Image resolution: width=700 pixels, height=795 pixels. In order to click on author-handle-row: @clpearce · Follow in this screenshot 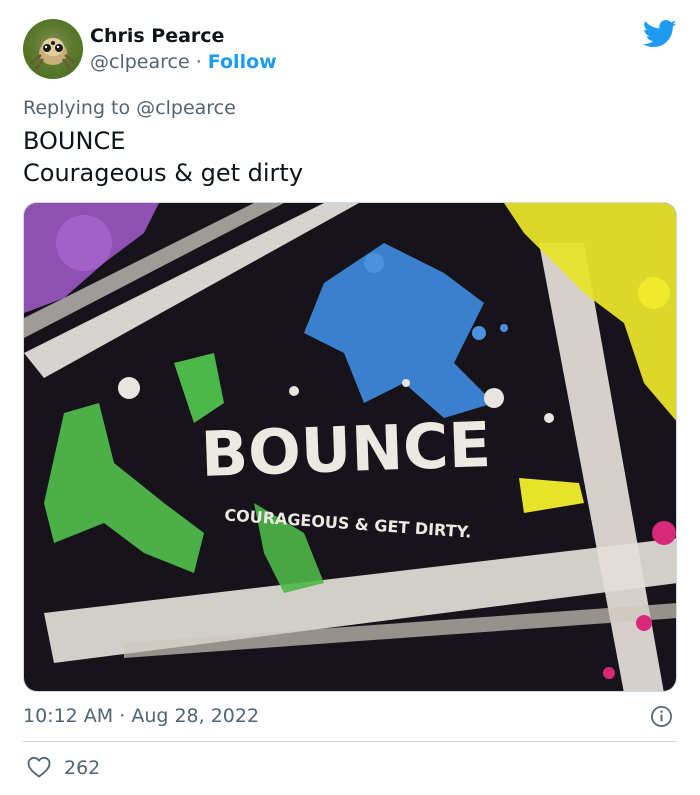, I will do `click(183, 62)`.